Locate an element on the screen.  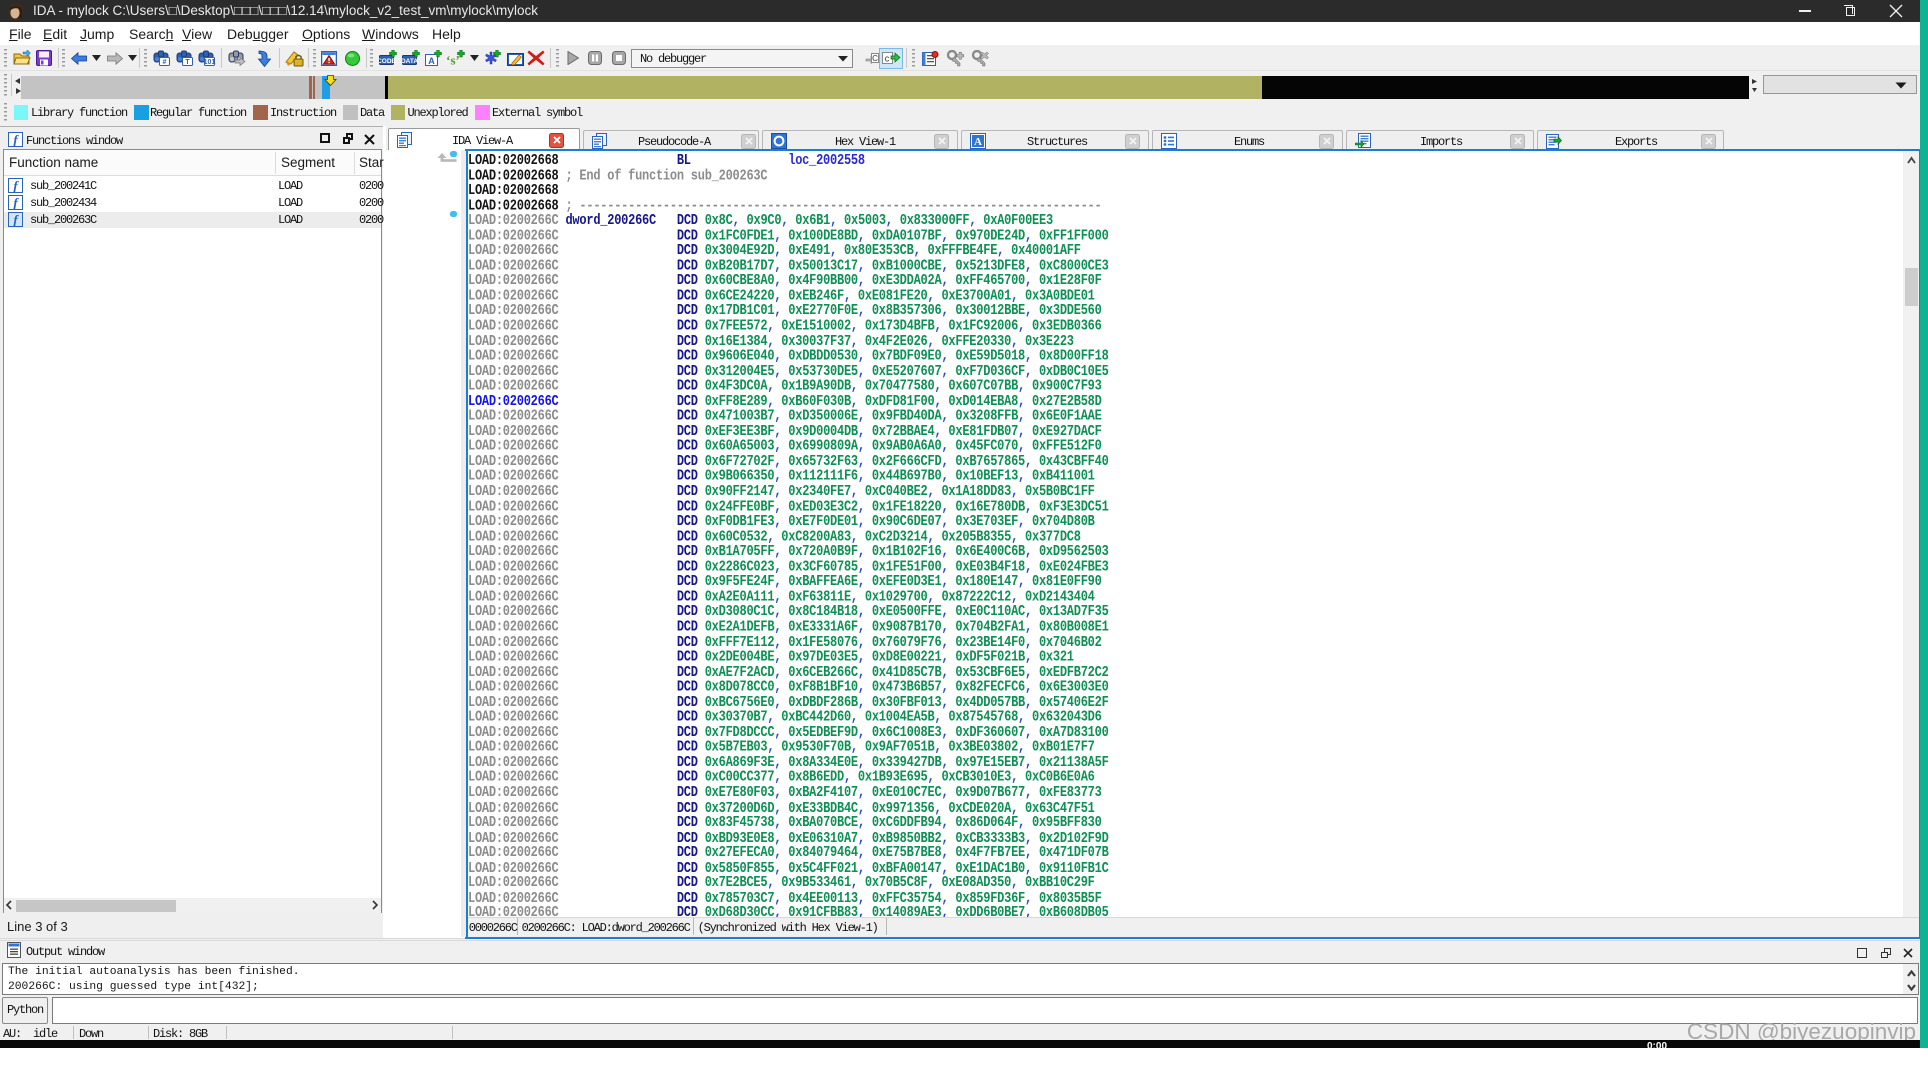
svg-text: 101 is located at coordinates (210, 62).